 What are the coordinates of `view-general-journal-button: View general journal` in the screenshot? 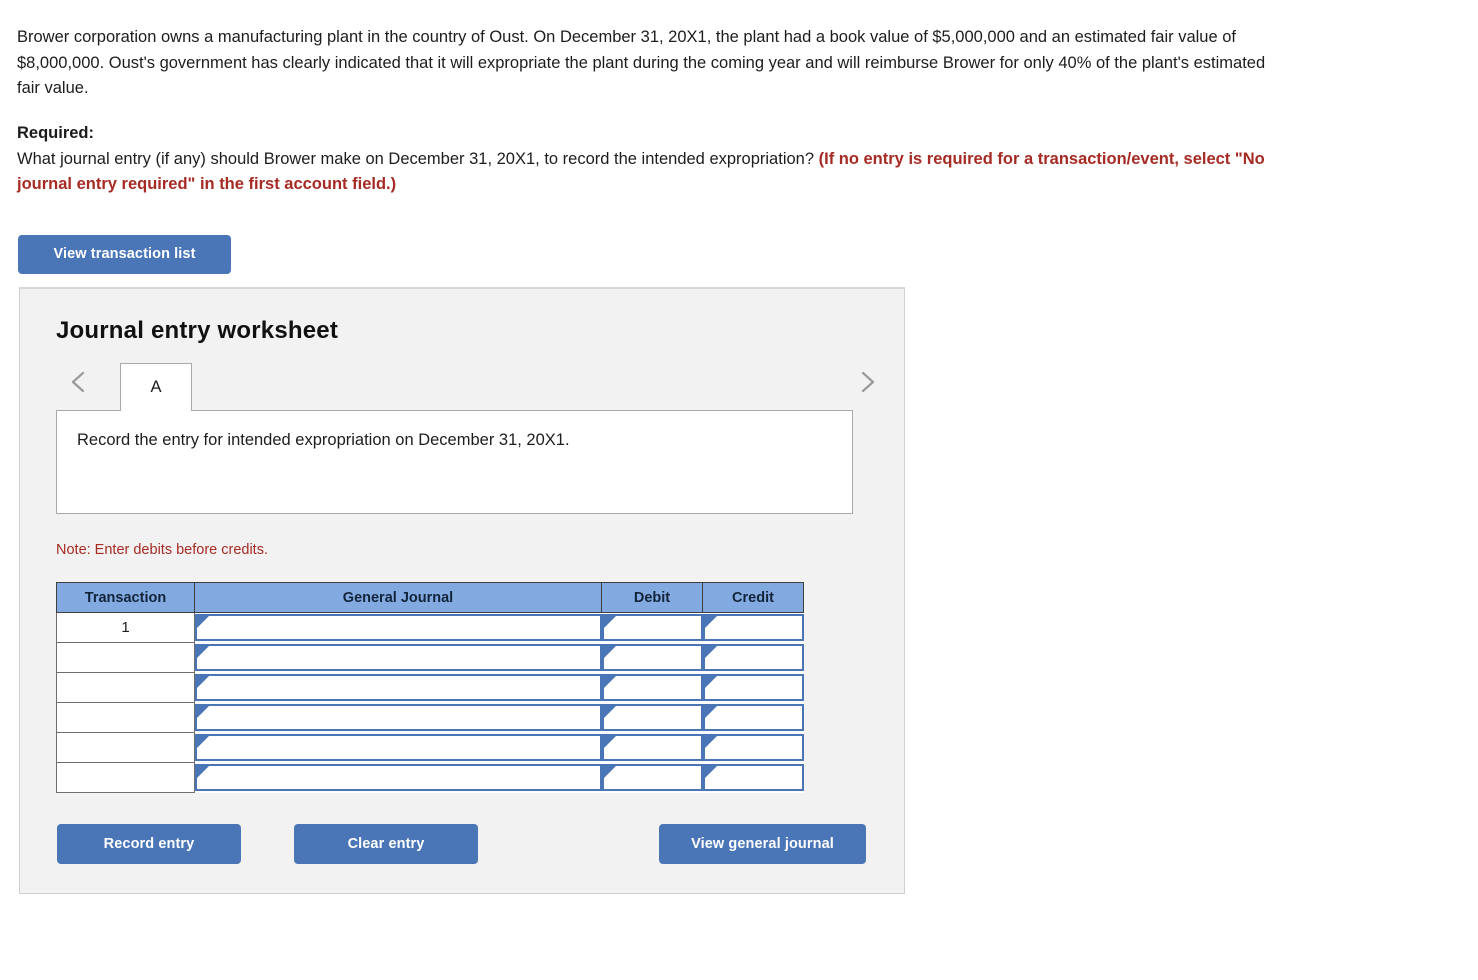 It's located at (762, 844).